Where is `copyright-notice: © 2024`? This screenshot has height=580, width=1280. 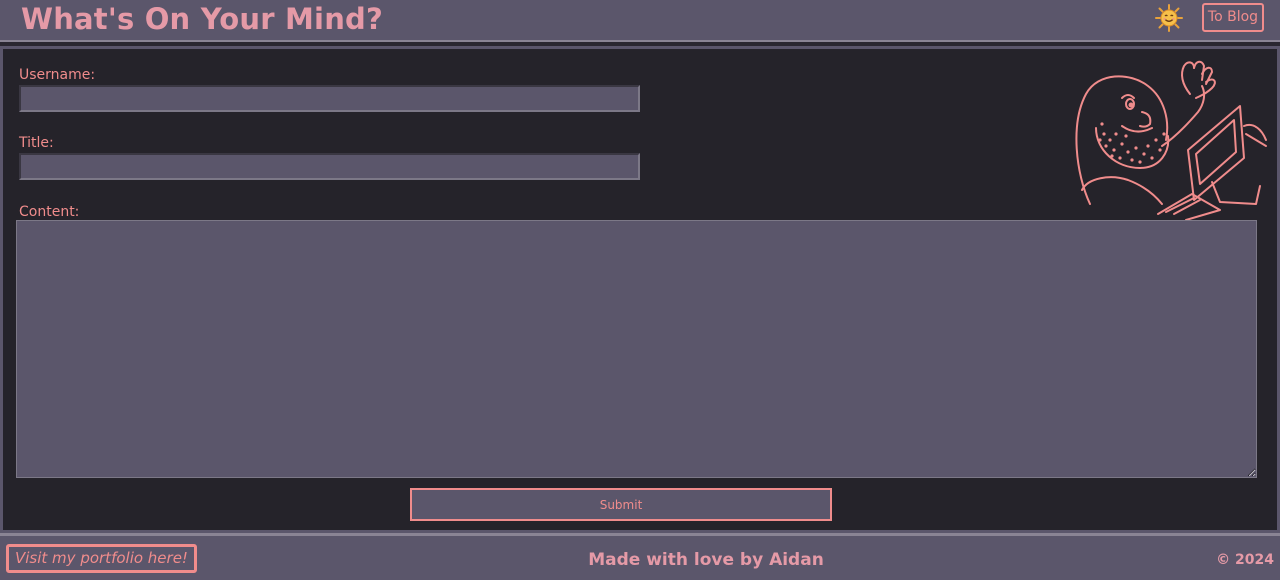
copyright-notice: © 2024 is located at coordinates (1245, 560).